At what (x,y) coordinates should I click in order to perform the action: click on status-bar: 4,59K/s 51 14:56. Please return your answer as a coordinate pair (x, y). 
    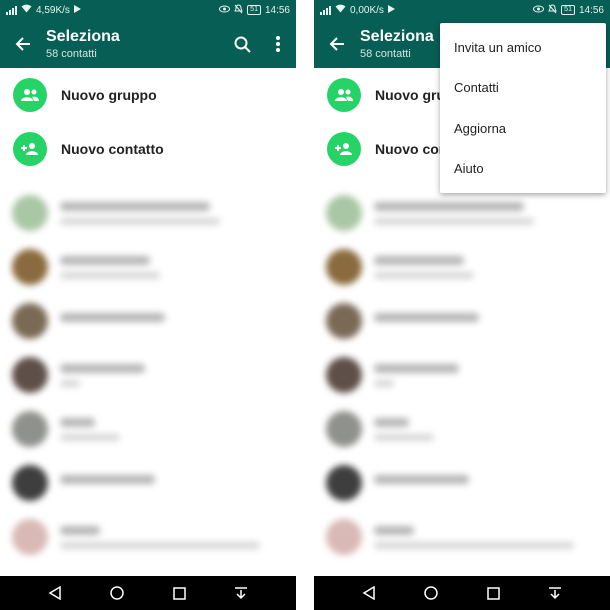
    Looking at the image, I should click on (148, 10).